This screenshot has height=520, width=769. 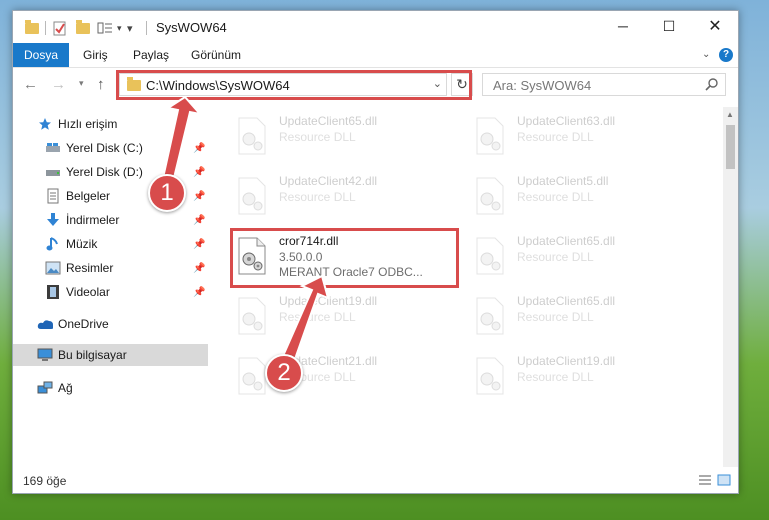 What do you see at coordinates (45, 388) in the screenshot?
I see `network-icon` at bounding box center [45, 388].